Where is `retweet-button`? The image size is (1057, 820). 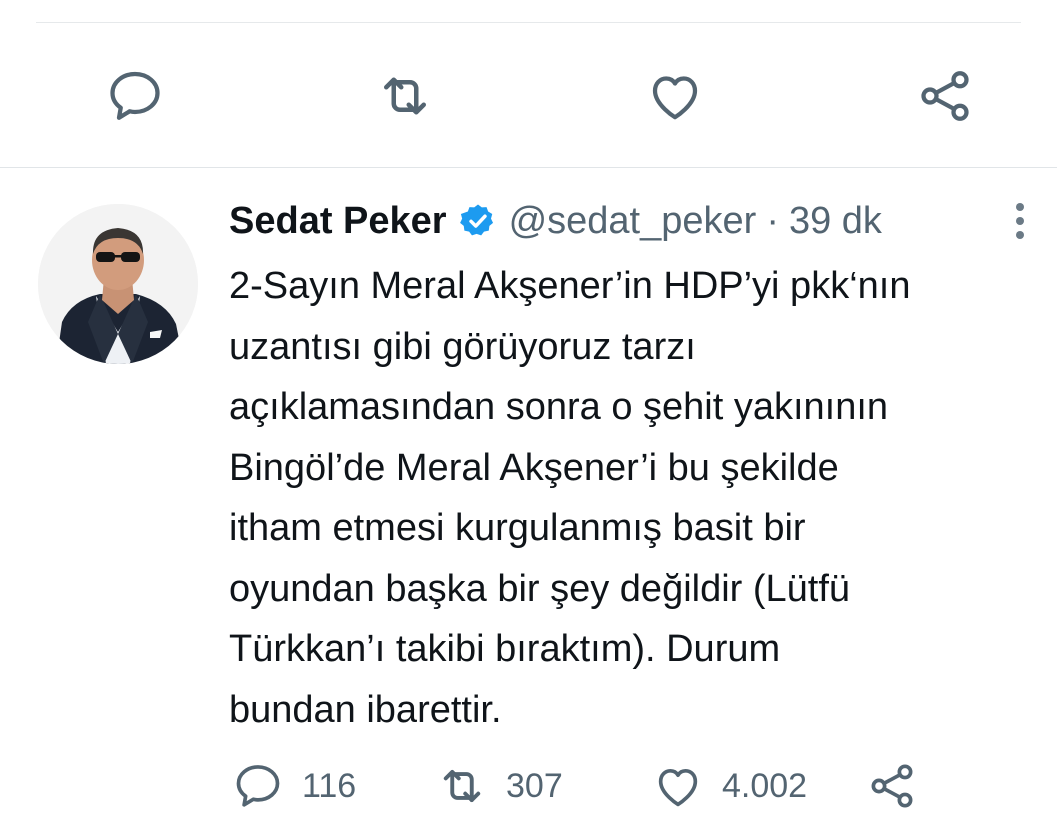 retweet-button is located at coordinates (405, 96).